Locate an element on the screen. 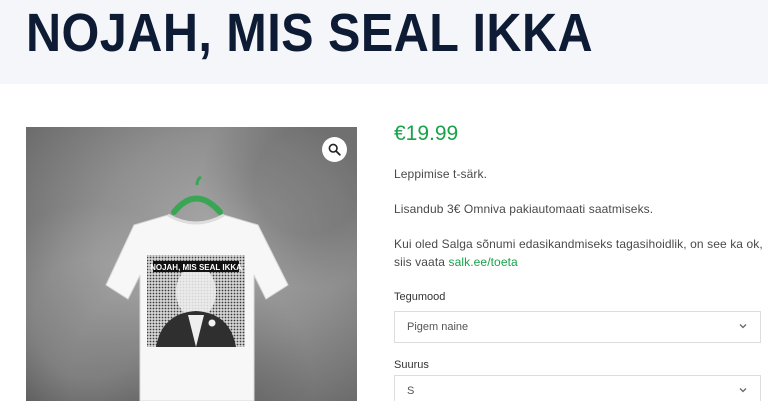  description-prefix: siis vaata is located at coordinates (420, 262).